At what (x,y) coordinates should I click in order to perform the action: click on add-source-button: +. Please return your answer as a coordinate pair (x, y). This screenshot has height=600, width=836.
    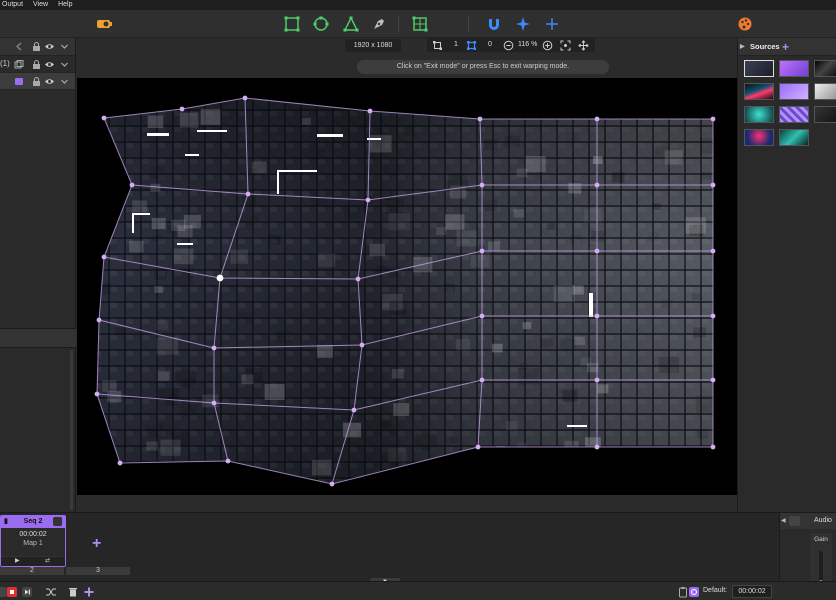
    Looking at the image, I should click on (785, 47).